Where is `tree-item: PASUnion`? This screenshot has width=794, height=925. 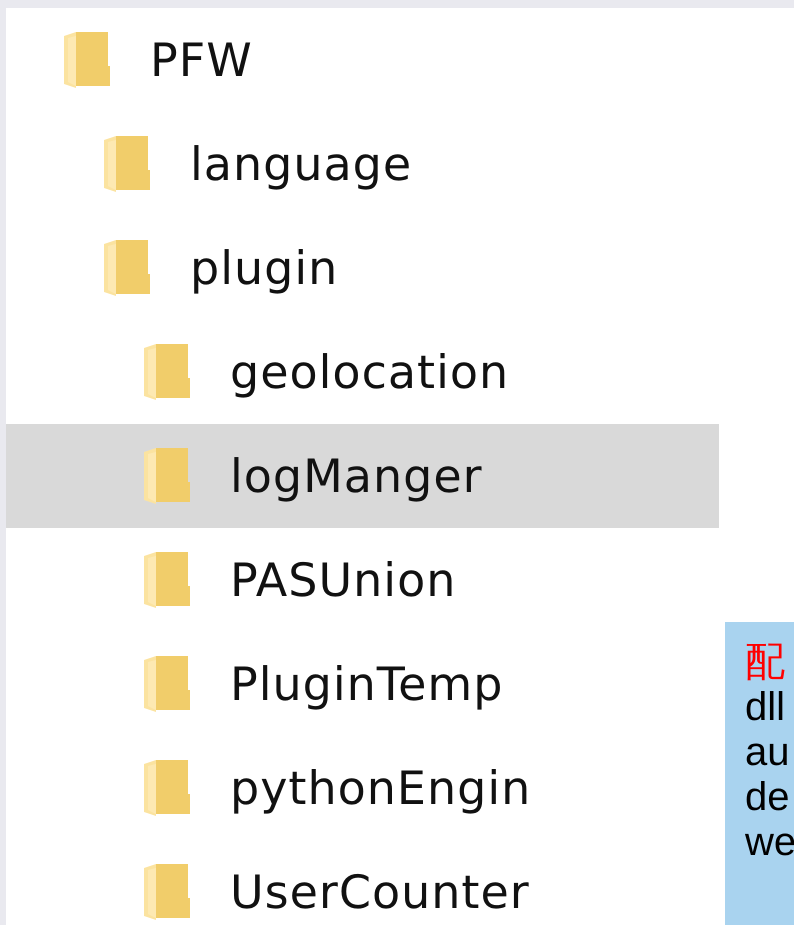
tree-item: PASUnion is located at coordinates (362, 580).